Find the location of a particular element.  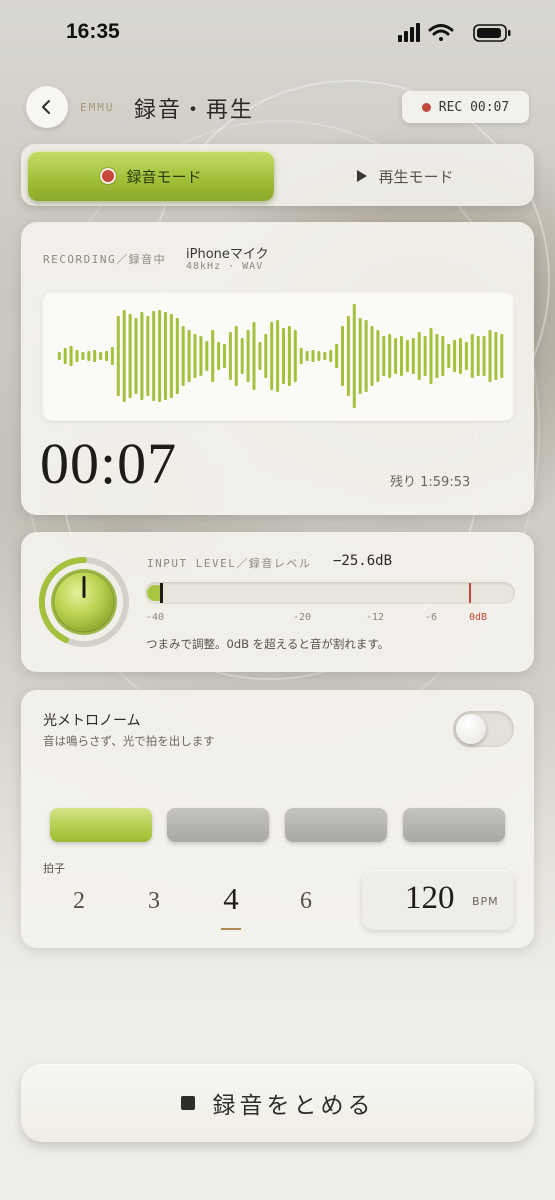

play-mode-tab: 再生モード is located at coordinates (405, 176).